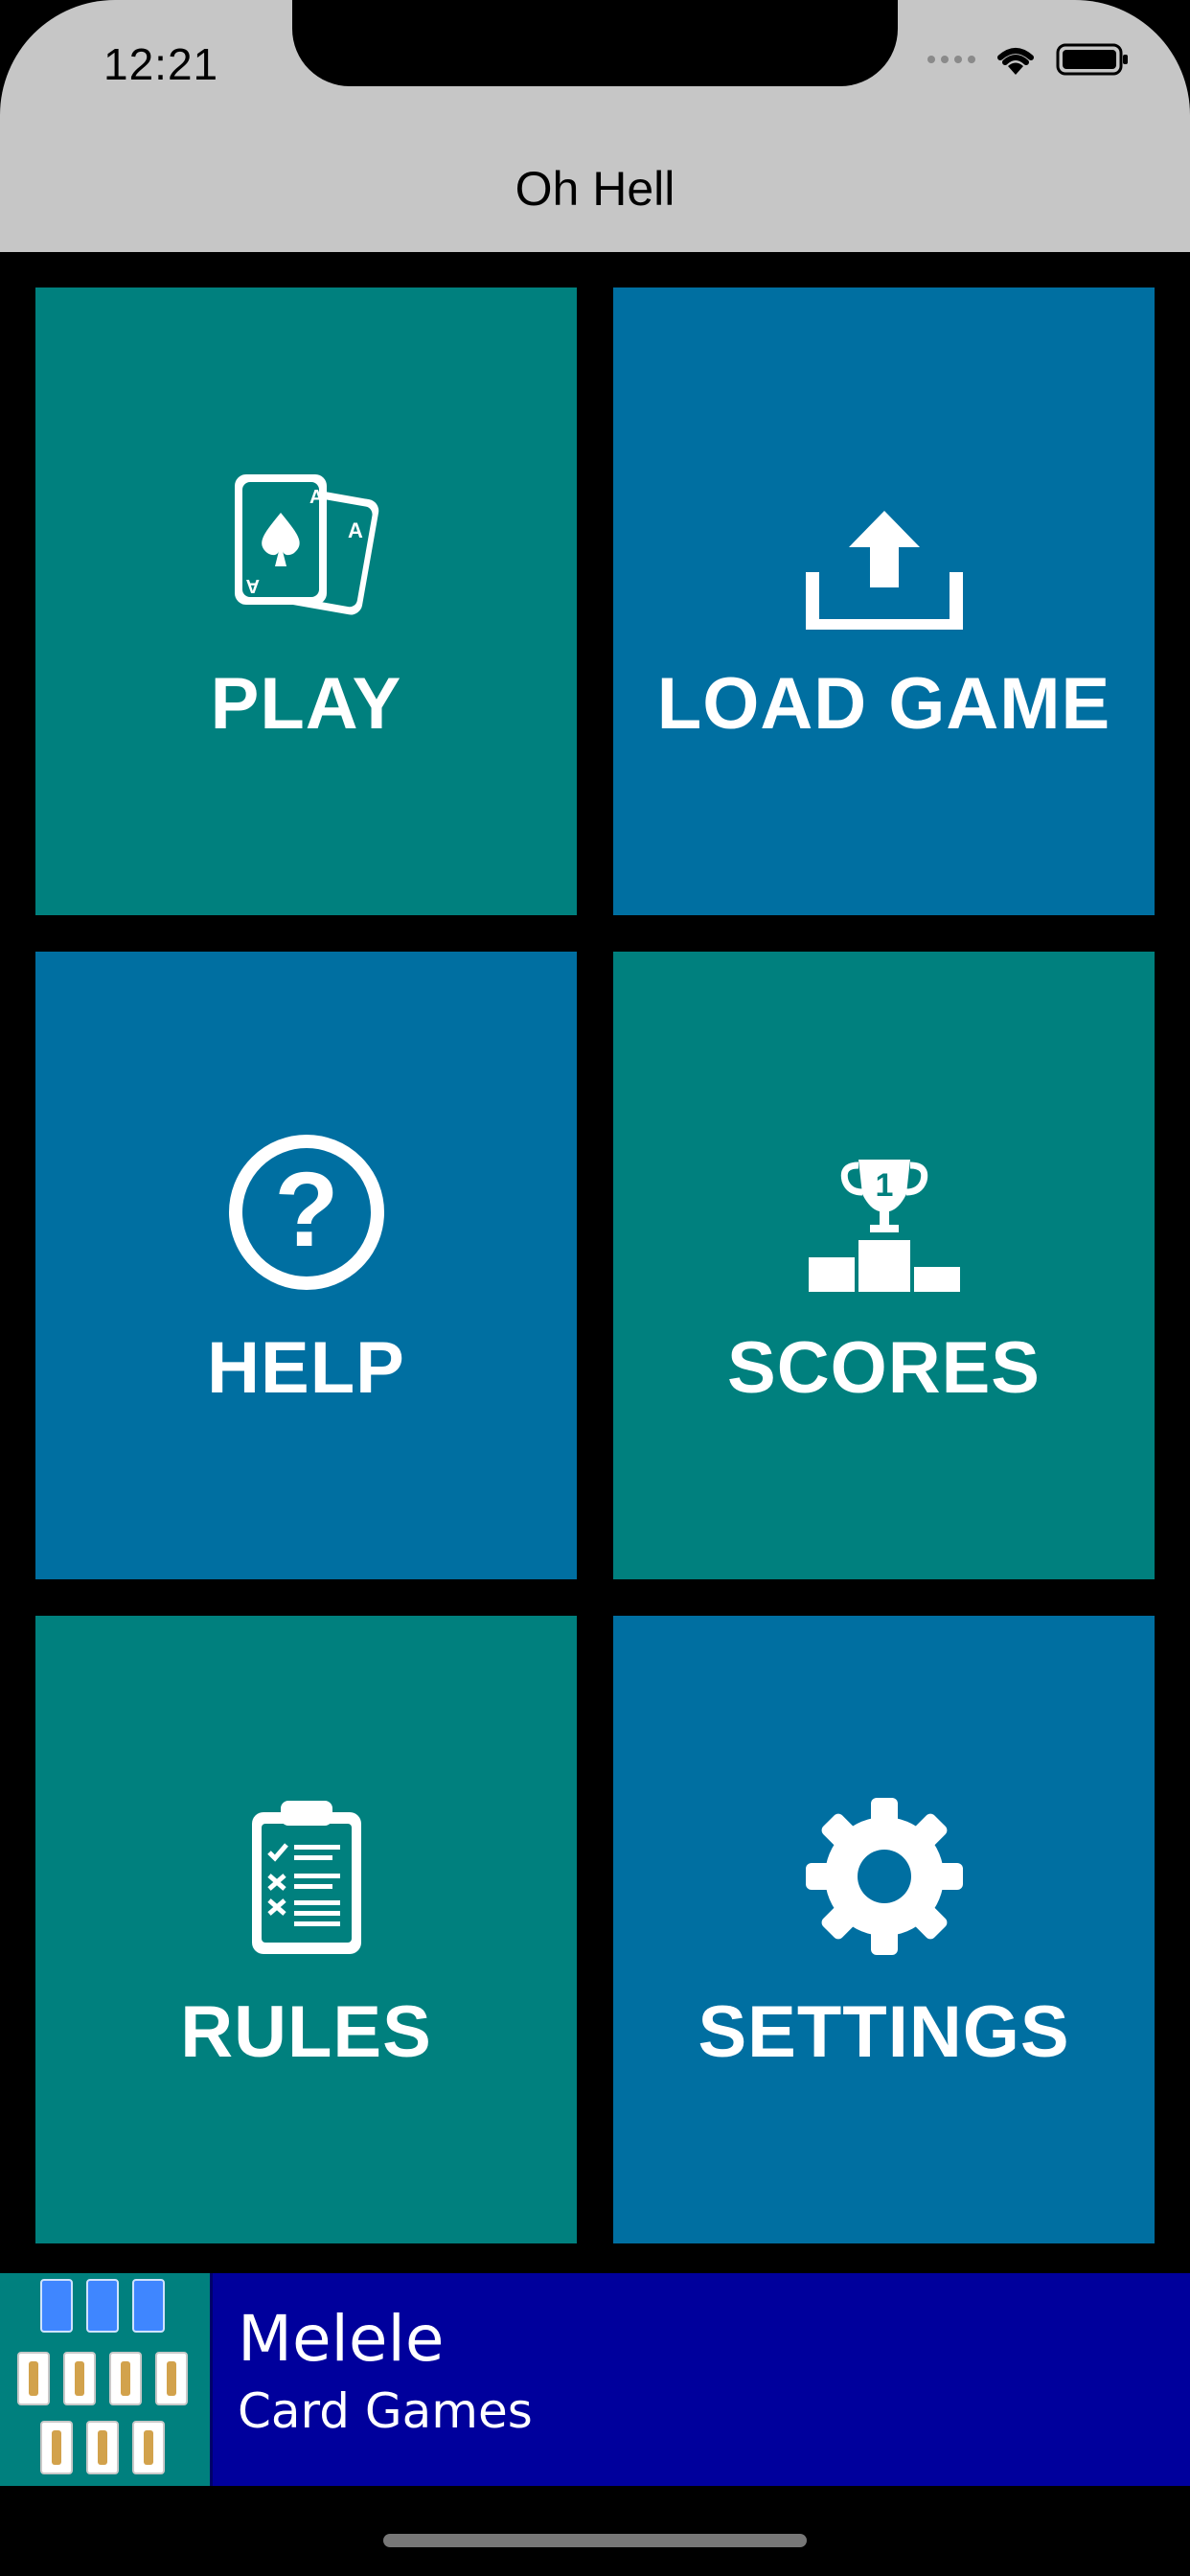  What do you see at coordinates (307, 1871) in the screenshot?
I see `clipboard-checklist-icon` at bounding box center [307, 1871].